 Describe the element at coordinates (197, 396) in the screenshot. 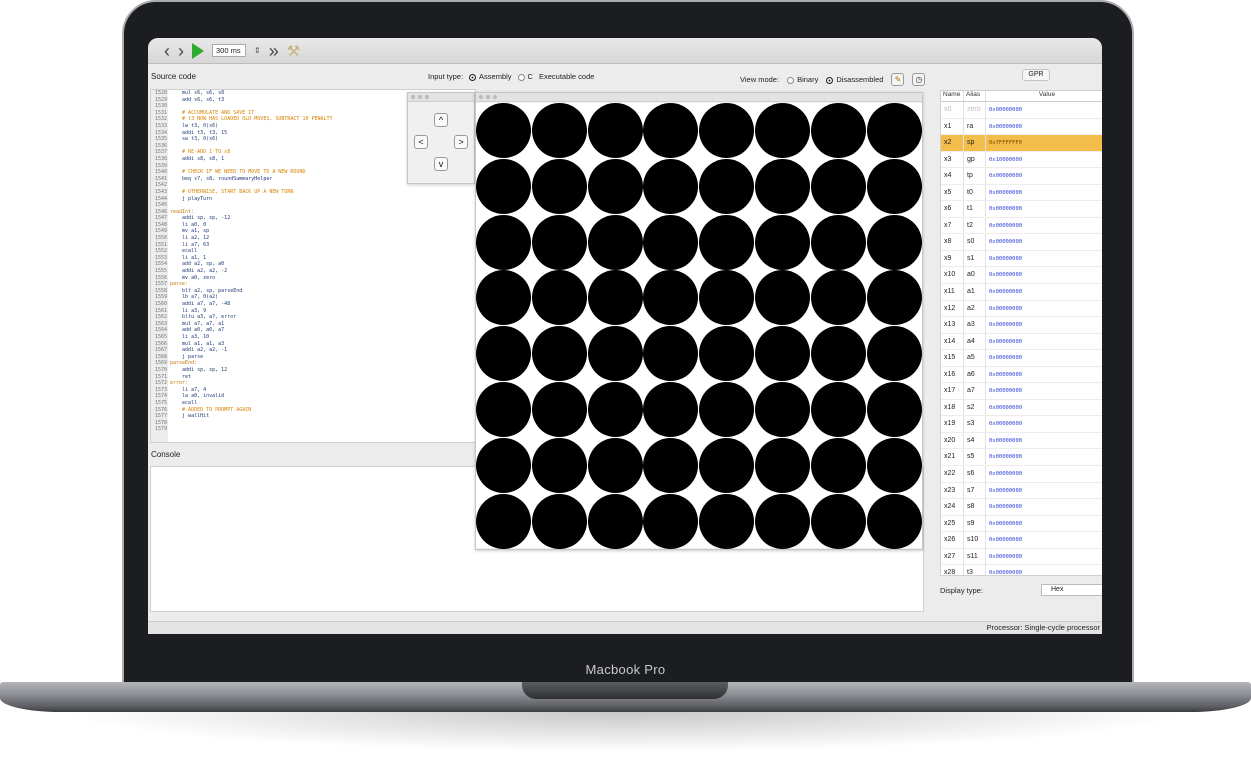

I see `code-line: la a0, invalid` at that location.